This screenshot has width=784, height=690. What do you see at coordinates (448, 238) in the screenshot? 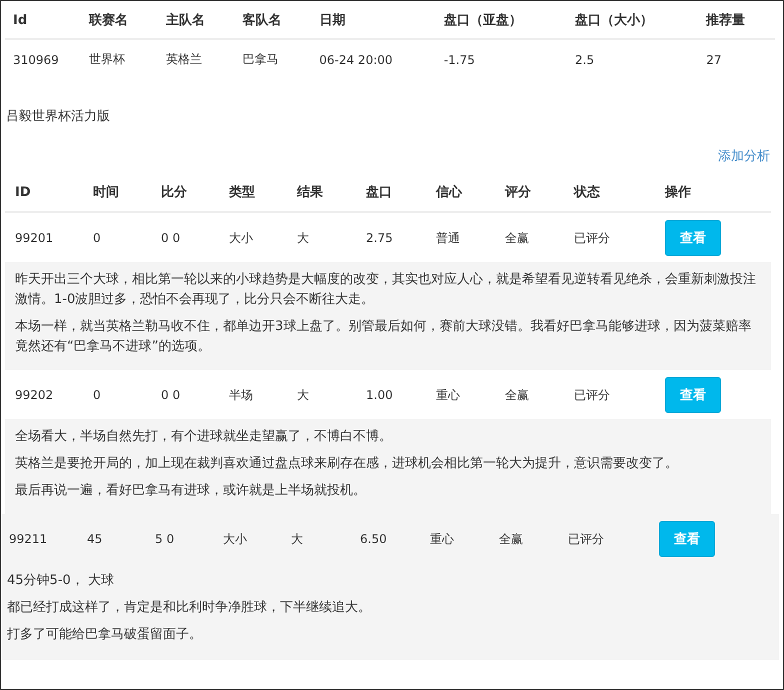
I see `table-cell-text: 普通` at bounding box center [448, 238].